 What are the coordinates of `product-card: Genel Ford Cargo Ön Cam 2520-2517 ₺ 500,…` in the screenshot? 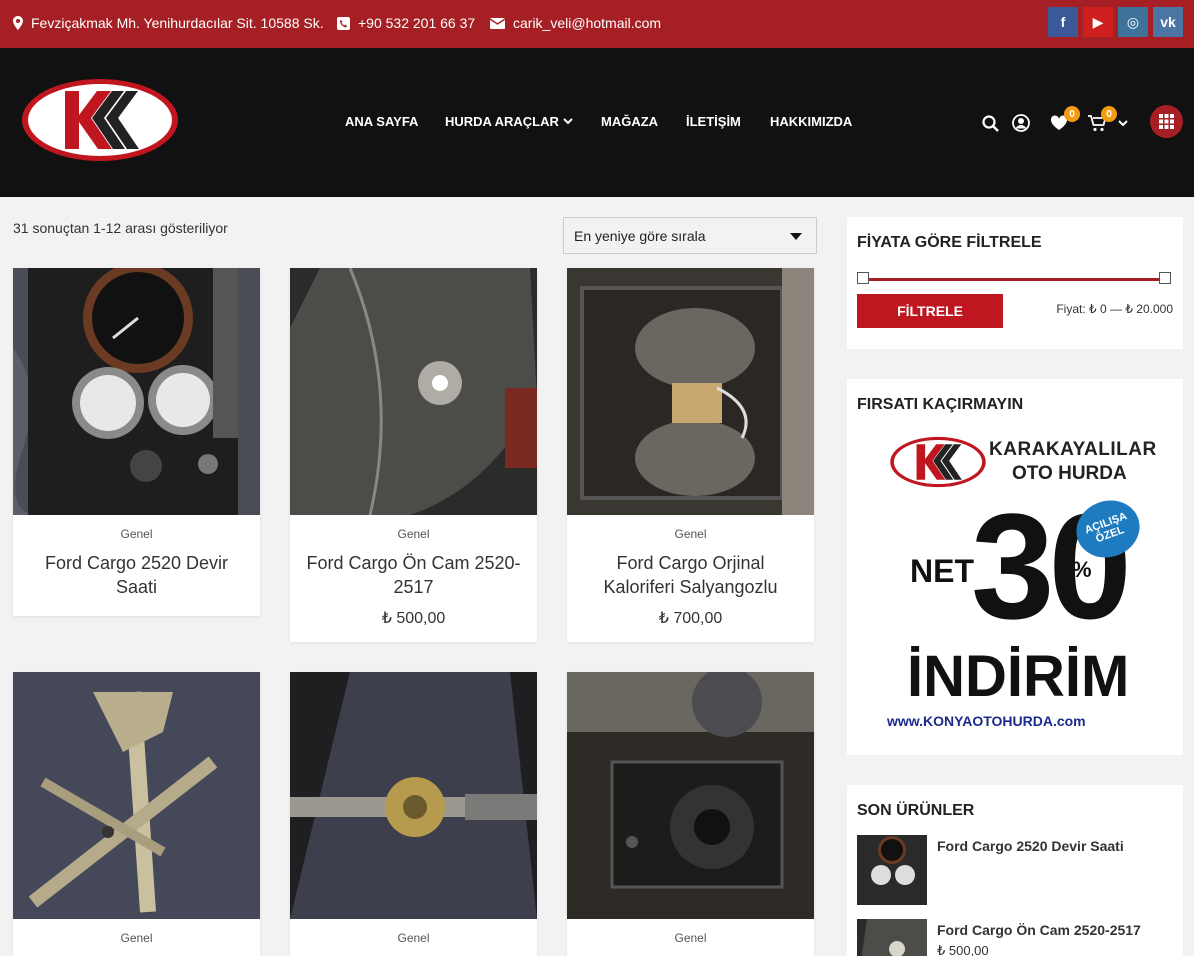 It's located at (413, 455).